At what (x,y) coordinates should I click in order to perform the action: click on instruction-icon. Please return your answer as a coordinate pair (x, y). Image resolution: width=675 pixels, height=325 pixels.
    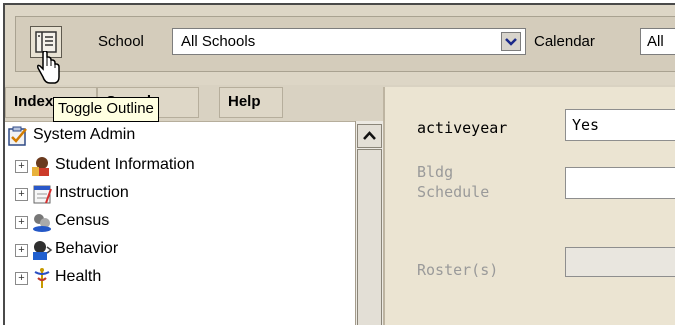
    Looking at the image, I should click on (42, 194).